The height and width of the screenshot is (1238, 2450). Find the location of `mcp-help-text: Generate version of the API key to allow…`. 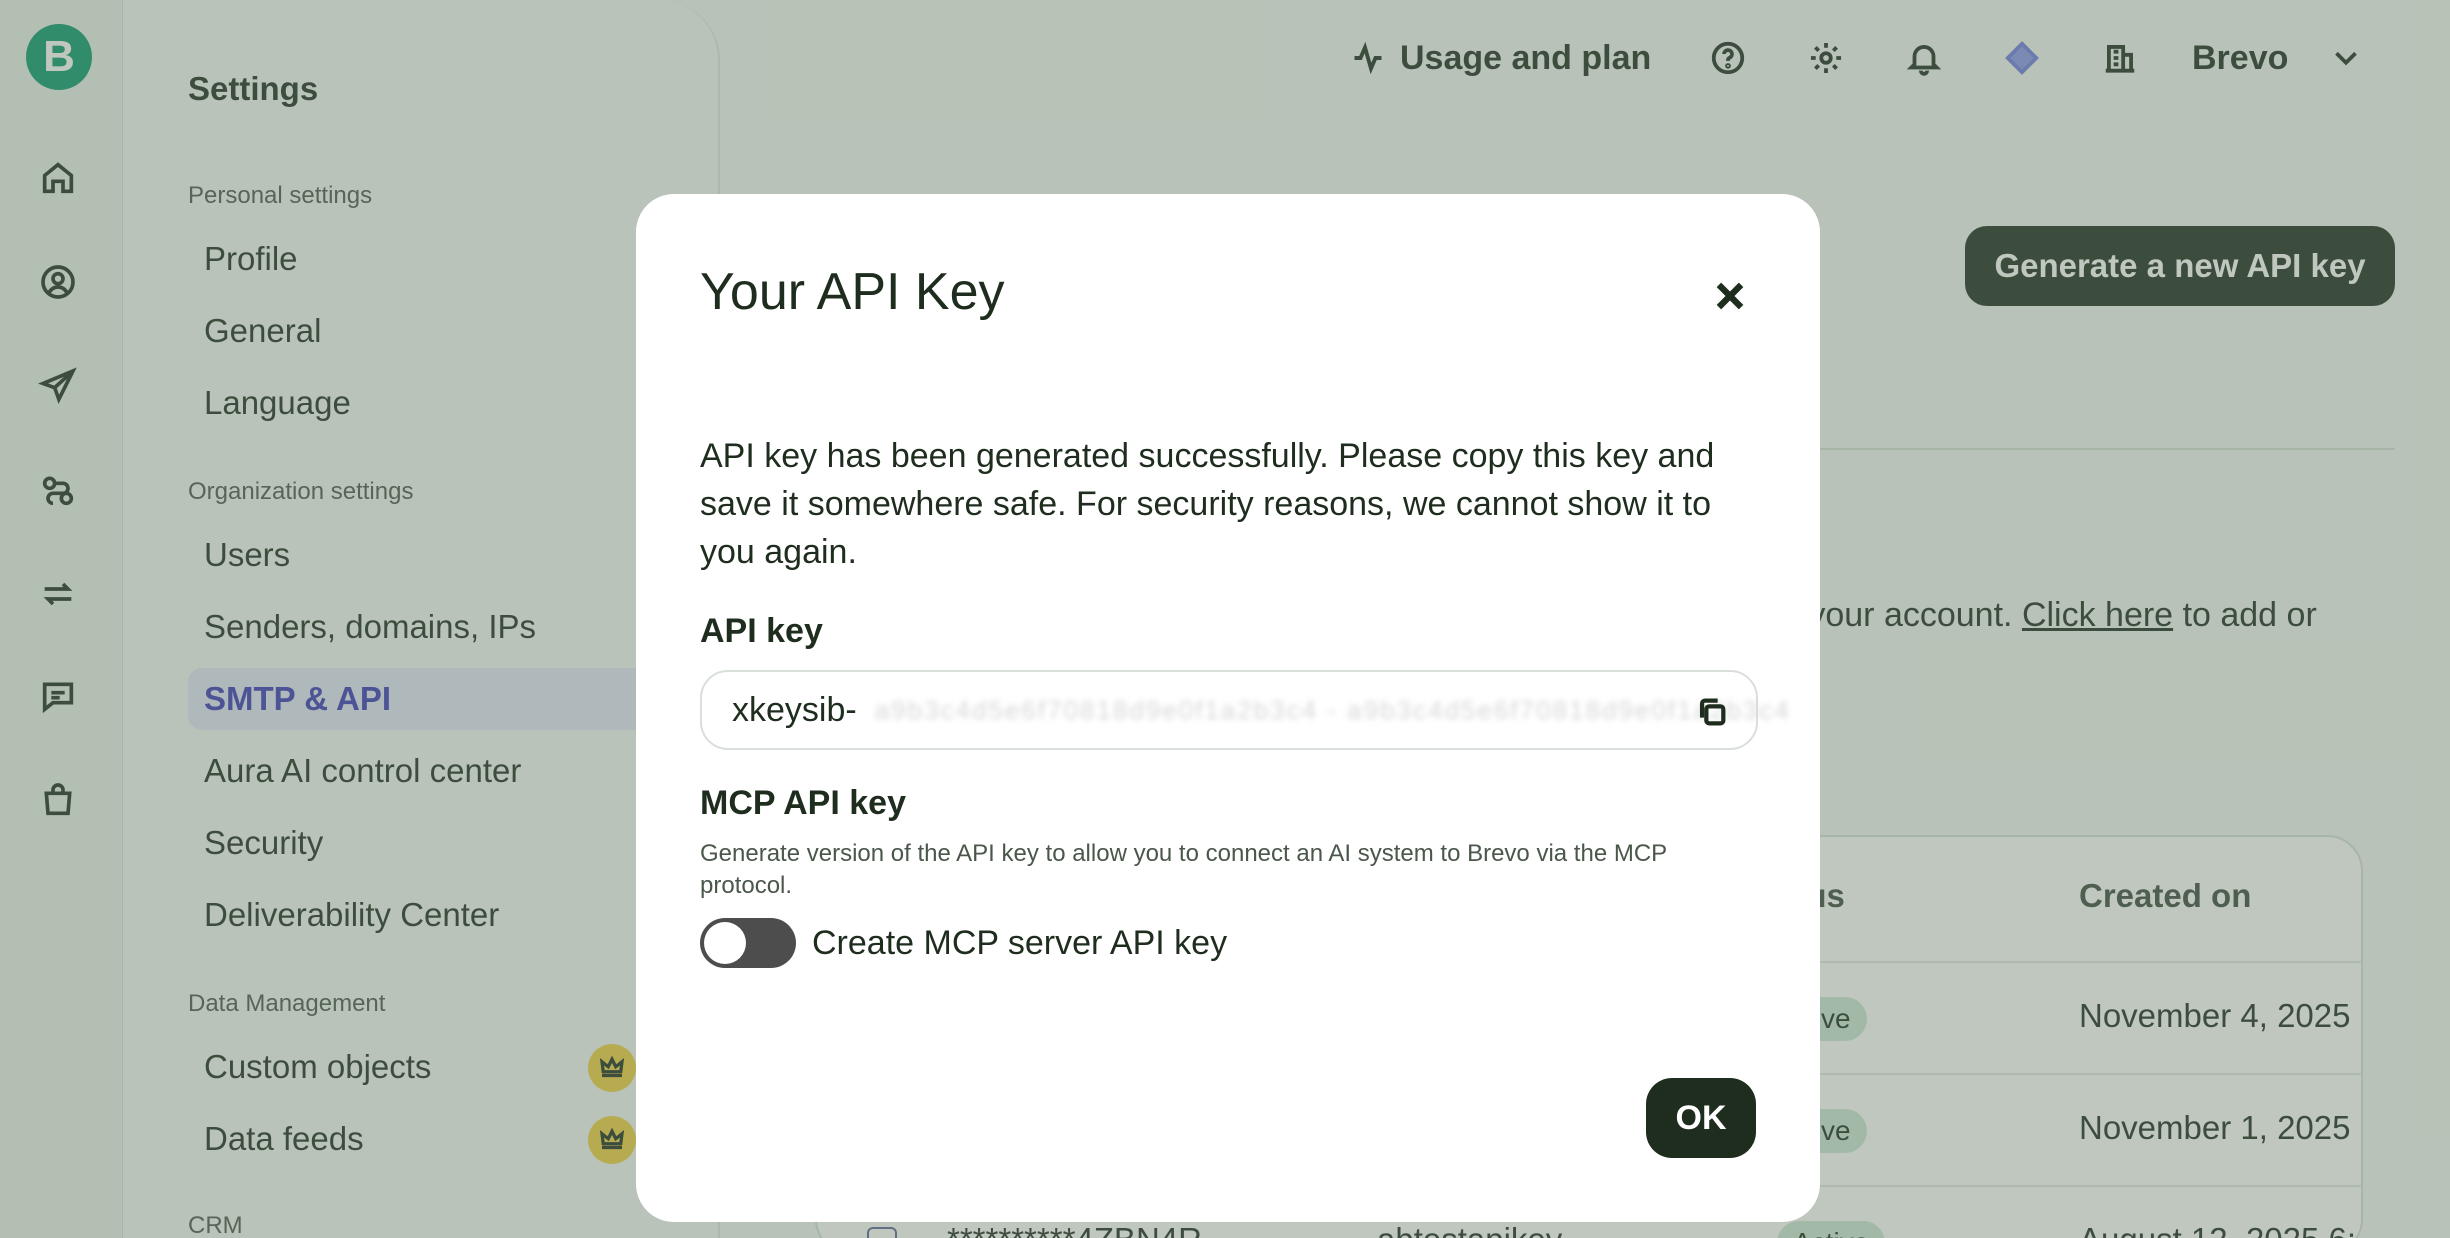

mcp-help-text: Generate version of the API key to allow… is located at coordinates (1183, 869).